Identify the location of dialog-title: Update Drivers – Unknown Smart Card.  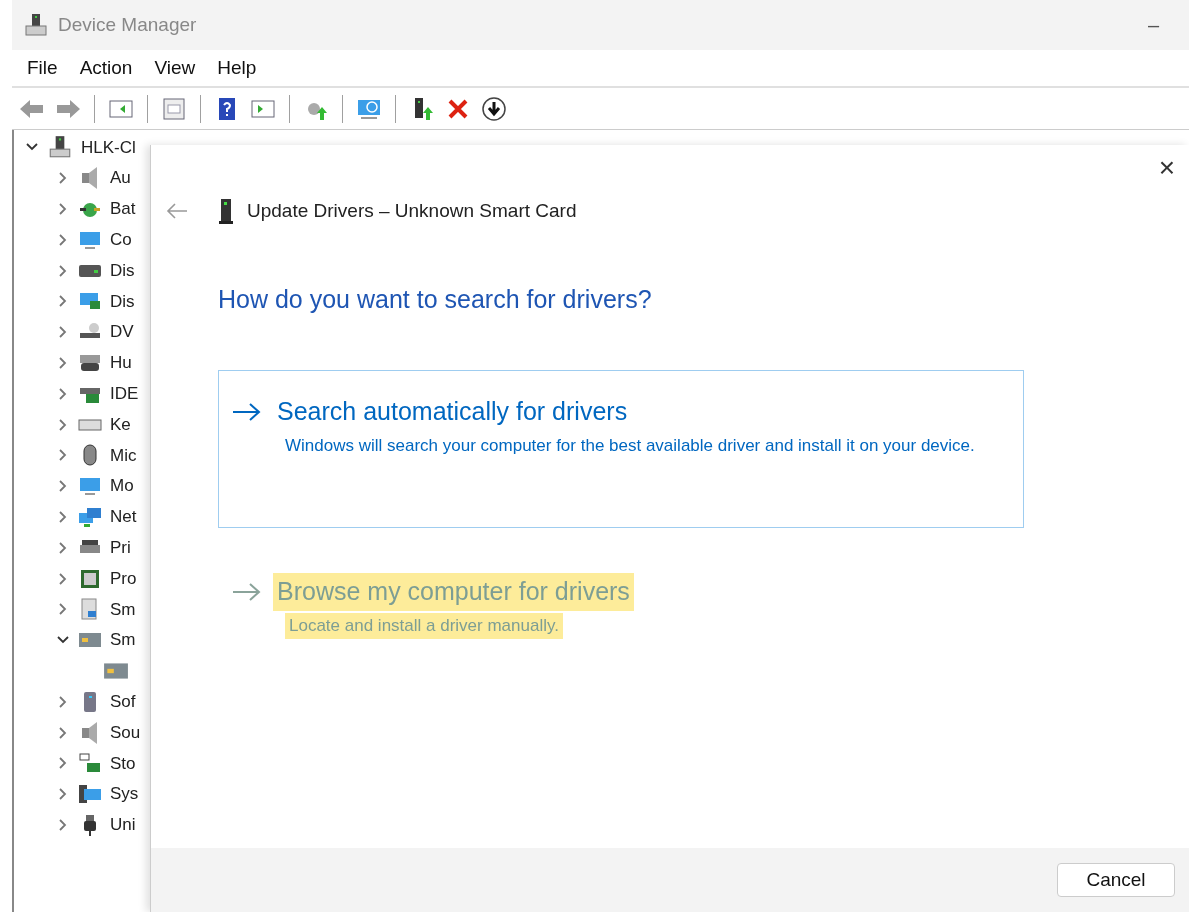
(412, 211).